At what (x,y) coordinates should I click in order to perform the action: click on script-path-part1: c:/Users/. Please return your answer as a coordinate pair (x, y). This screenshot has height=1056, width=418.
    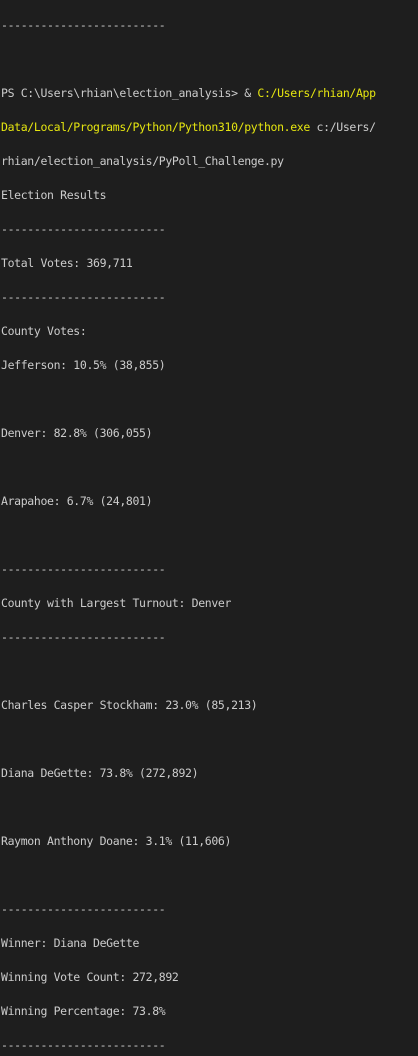
    Looking at the image, I should click on (343, 127).